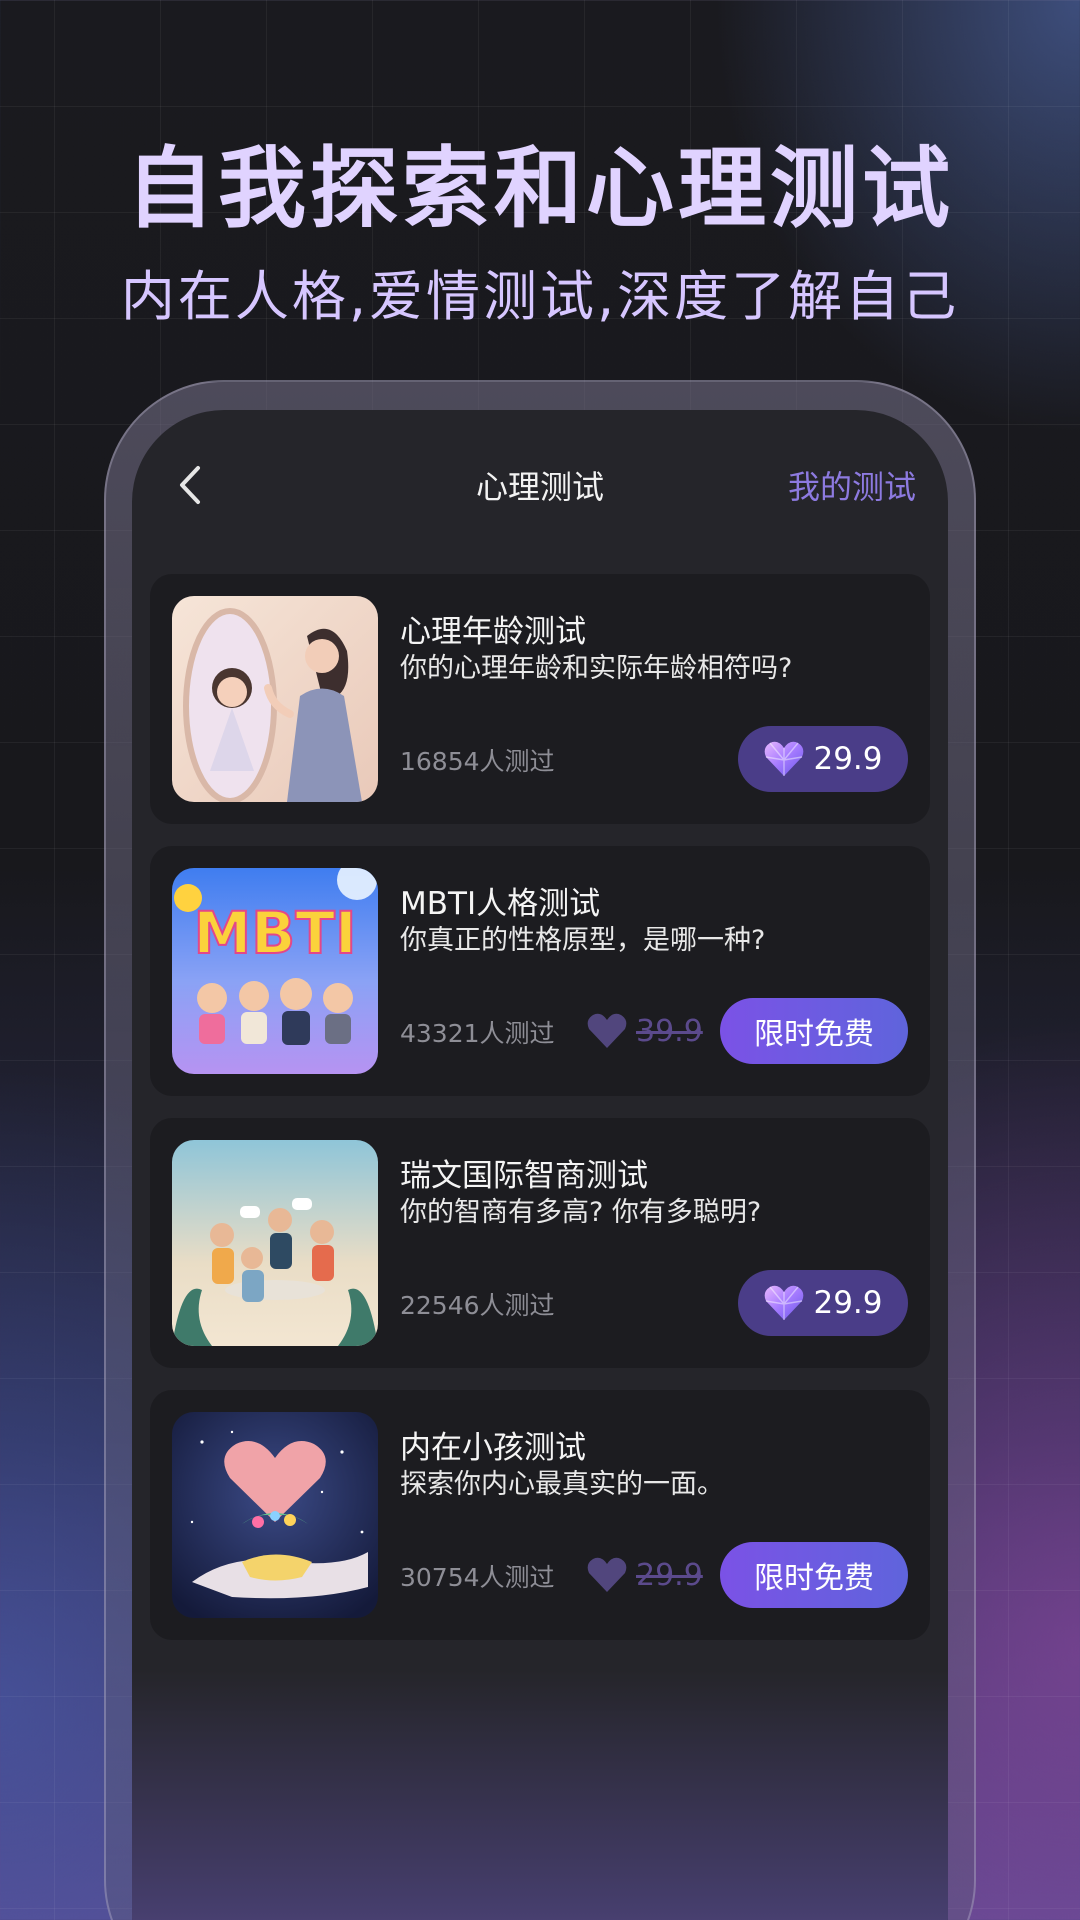  What do you see at coordinates (596, 668) in the screenshot?
I see `test-description: 你的心理年龄和实际年龄相符吗?` at bounding box center [596, 668].